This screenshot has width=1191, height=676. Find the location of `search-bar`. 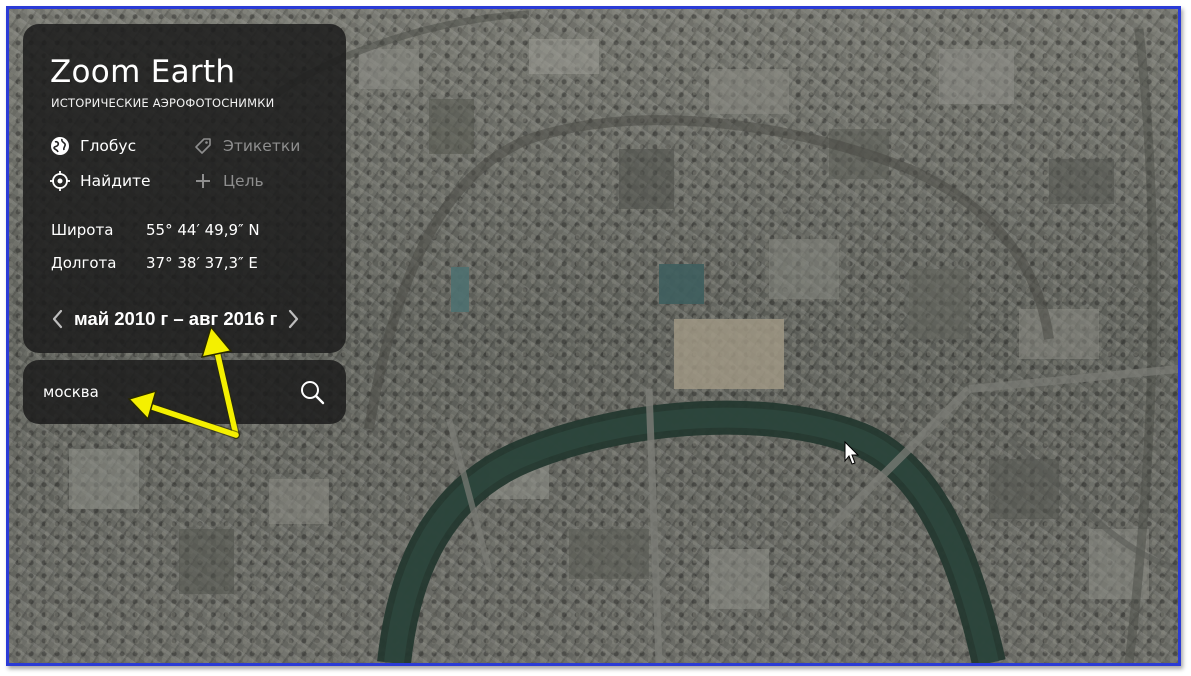

search-bar is located at coordinates (184, 392).